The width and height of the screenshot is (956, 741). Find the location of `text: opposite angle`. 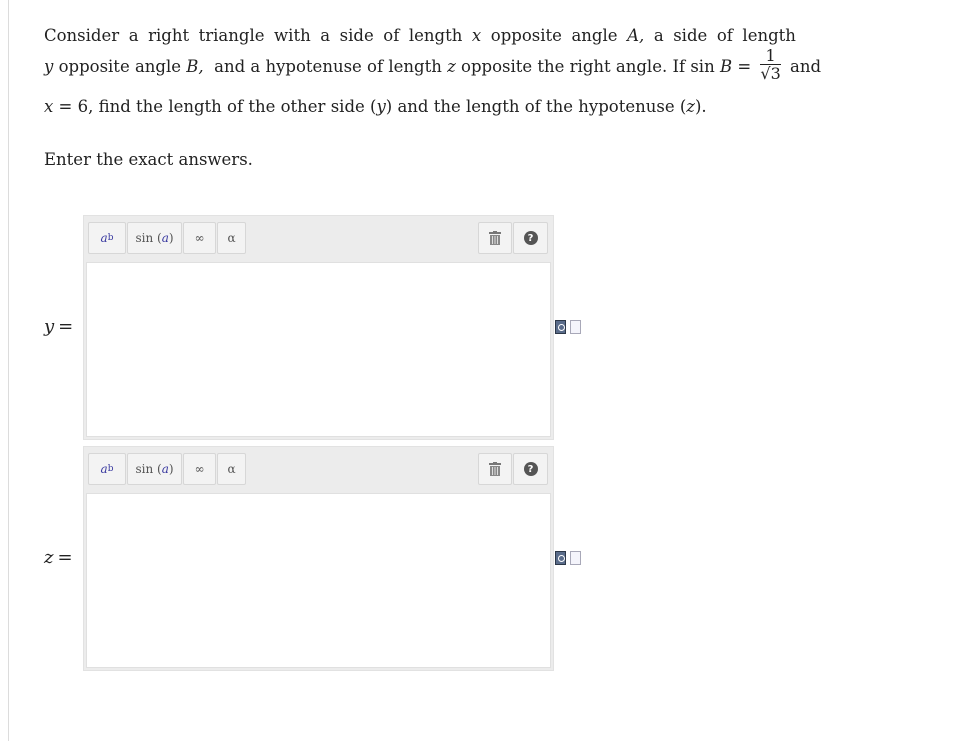

text: opposite angle is located at coordinates (120, 66).